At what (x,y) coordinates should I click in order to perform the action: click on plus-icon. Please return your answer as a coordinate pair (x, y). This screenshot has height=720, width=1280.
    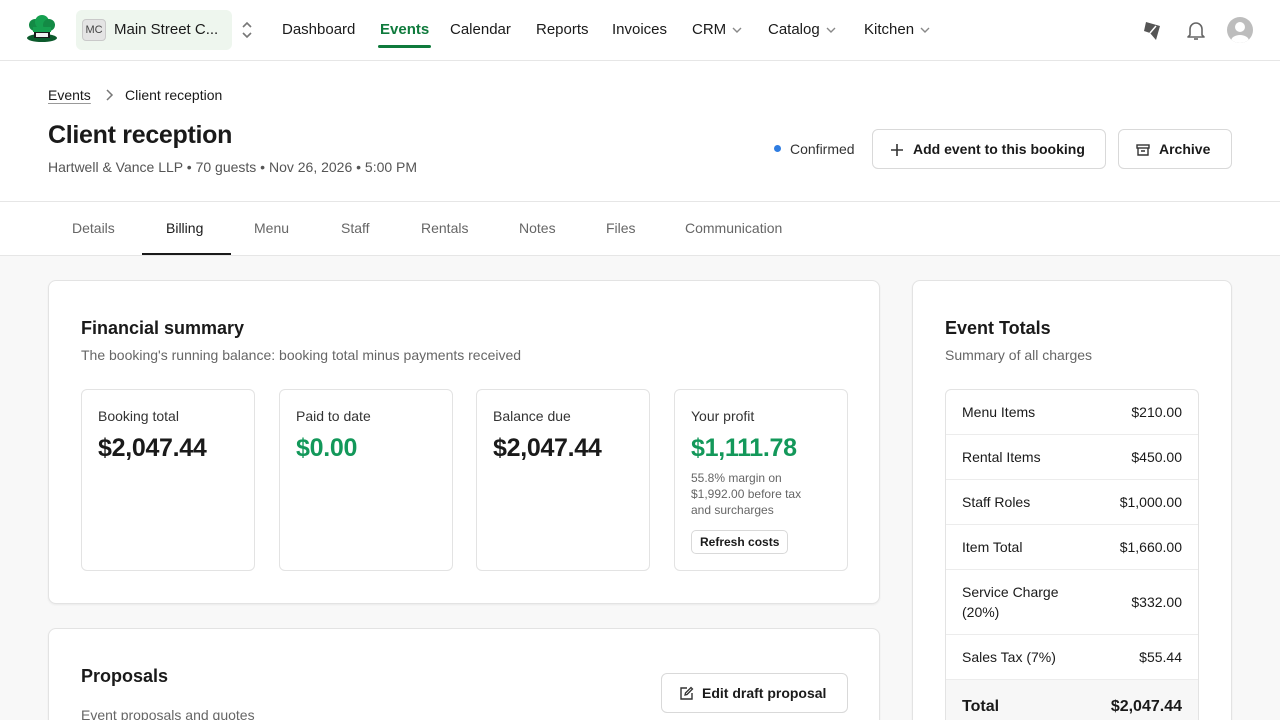
    Looking at the image, I should click on (897, 150).